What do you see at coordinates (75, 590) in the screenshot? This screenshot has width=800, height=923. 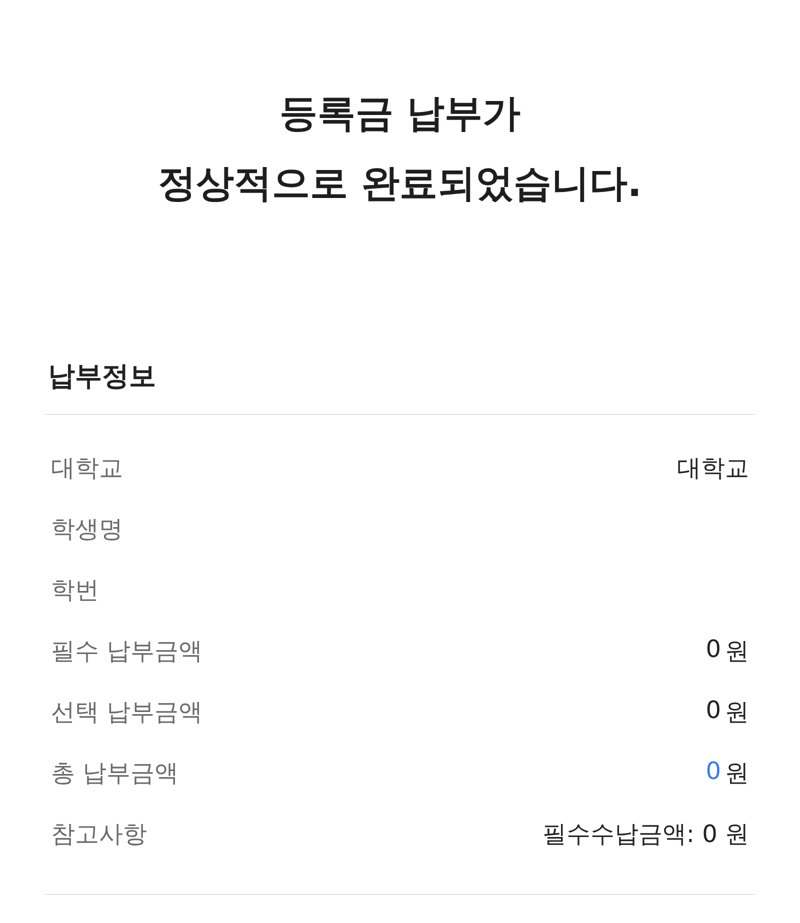 I see `row-label: 학번` at bounding box center [75, 590].